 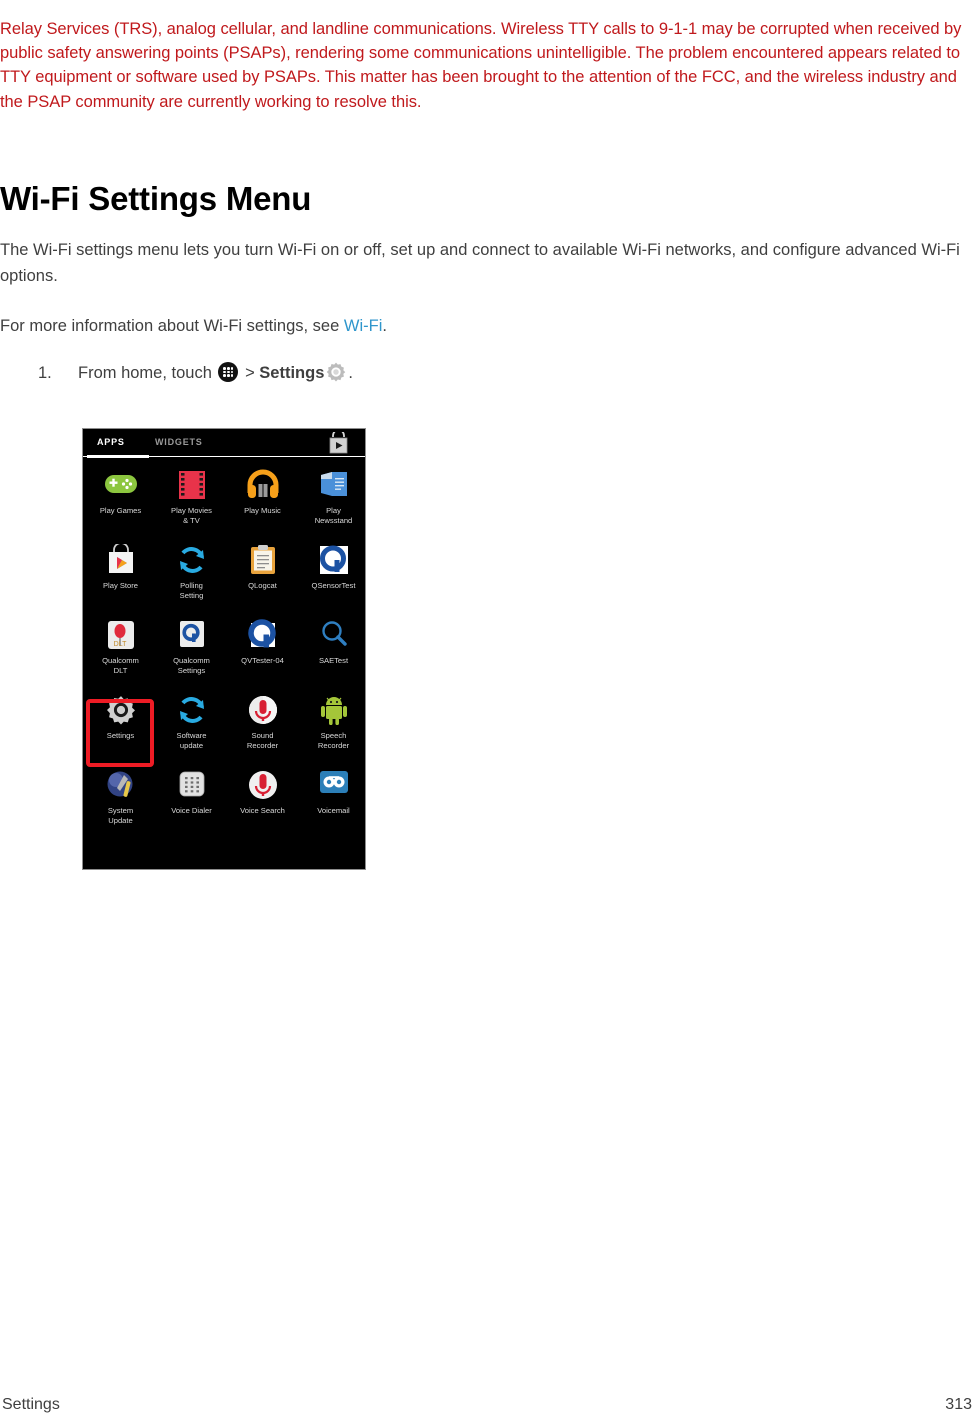 What do you see at coordinates (228, 372) in the screenshot?
I see `apps-grid-icon` at bounding box center [228, 372].